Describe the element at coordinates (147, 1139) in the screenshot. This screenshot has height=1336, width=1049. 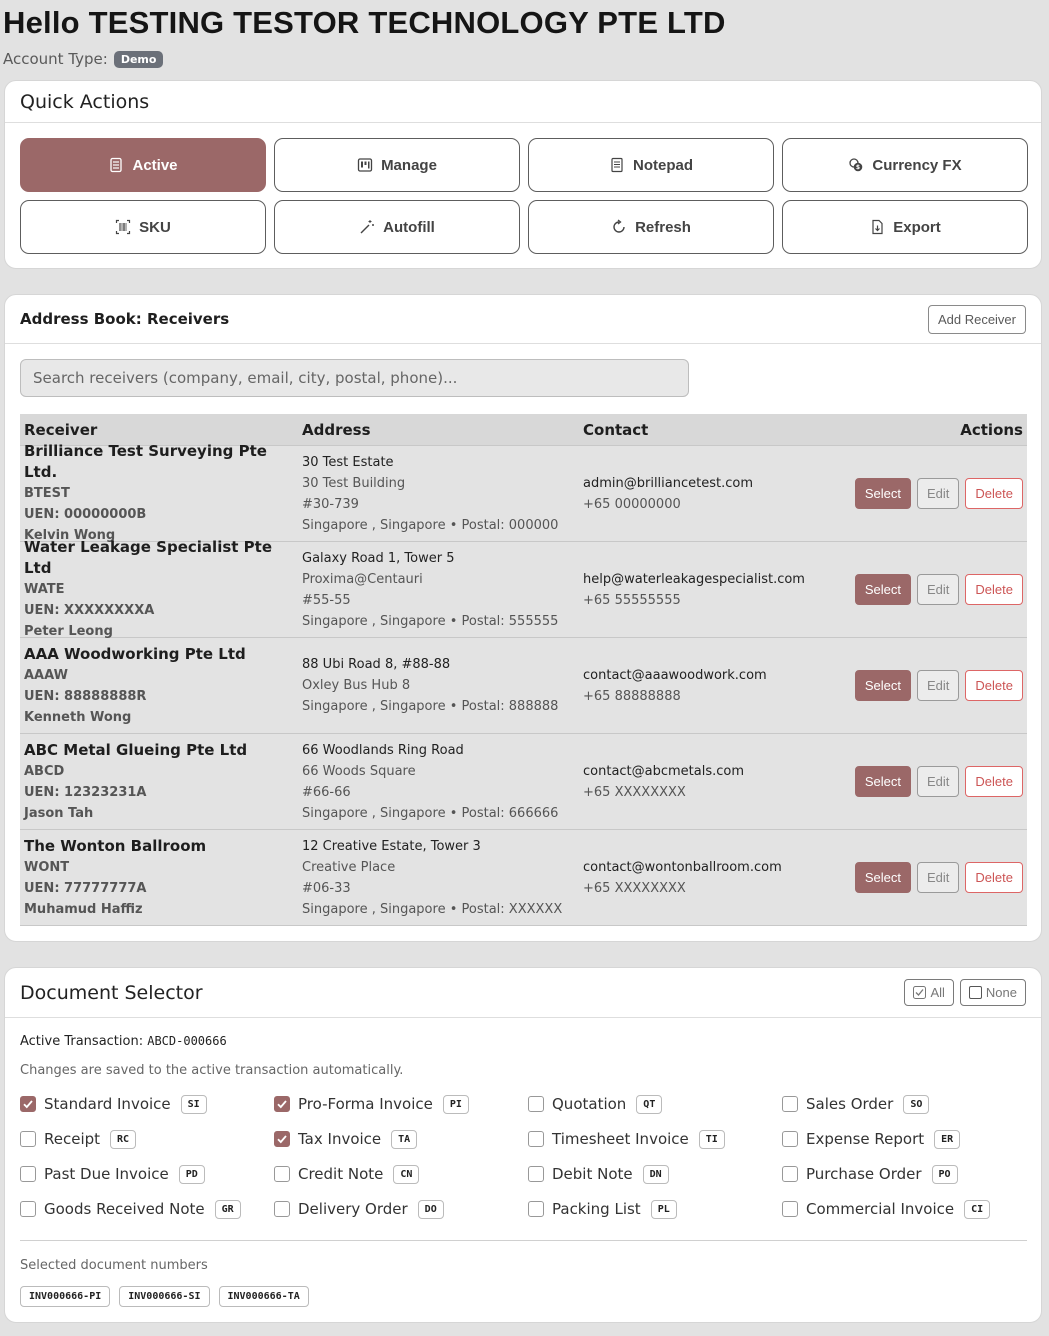
I see `doc-checkbox-receipt: Receipt RC` at that location.